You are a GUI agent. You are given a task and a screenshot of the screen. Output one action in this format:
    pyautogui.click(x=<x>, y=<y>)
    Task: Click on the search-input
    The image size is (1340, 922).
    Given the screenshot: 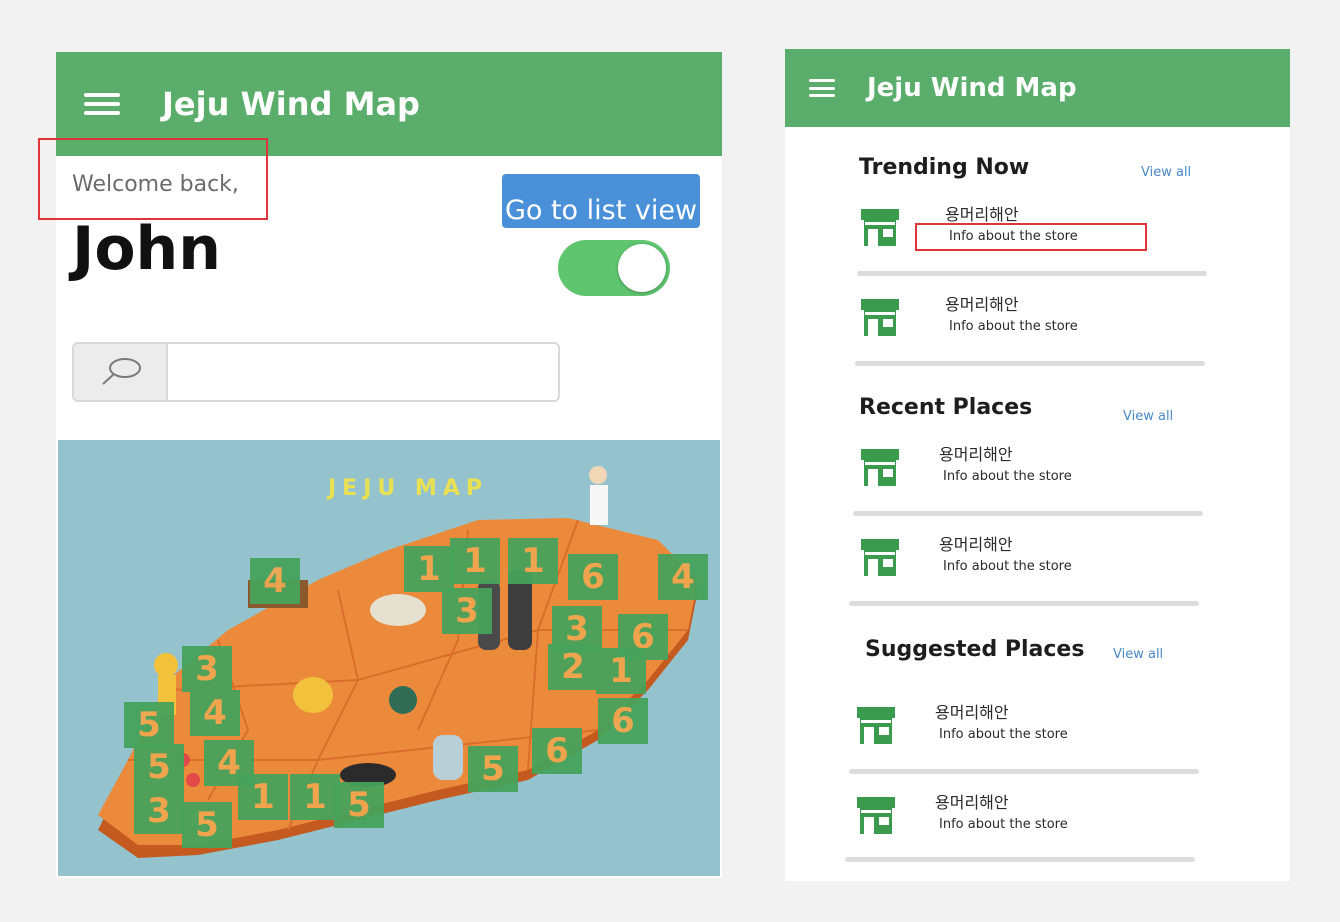 What is the action you would take?
    pyautogui.click(x=363, y=372)
    